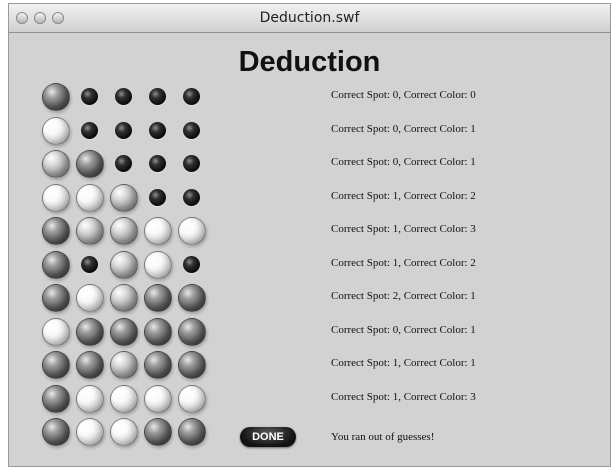 This screenshot has height=471, width=613. Describe the element at coordinates (403, 196) in the screenshot. I see `row-feedback: Correct Spot: 1, Correct Color: 2` at that location.